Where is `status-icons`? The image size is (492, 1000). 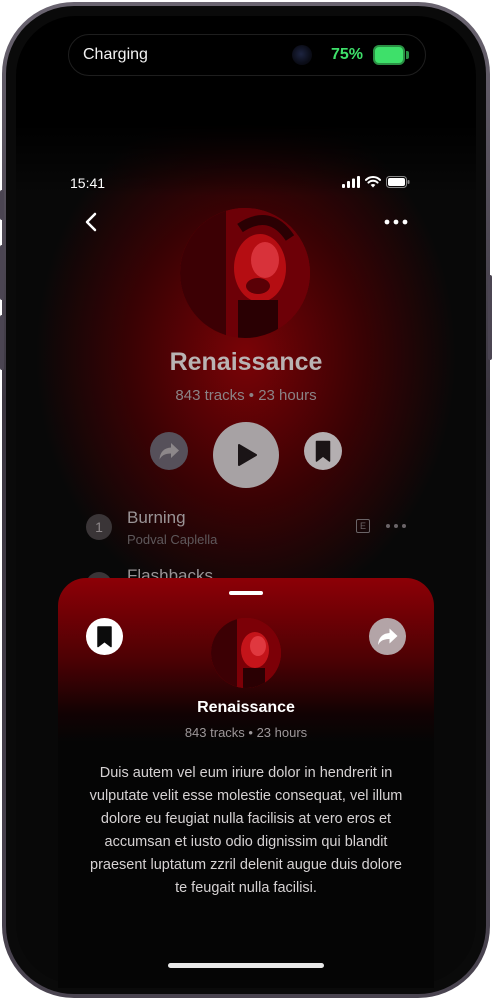 status-icons is located at coordinates (376, 182).